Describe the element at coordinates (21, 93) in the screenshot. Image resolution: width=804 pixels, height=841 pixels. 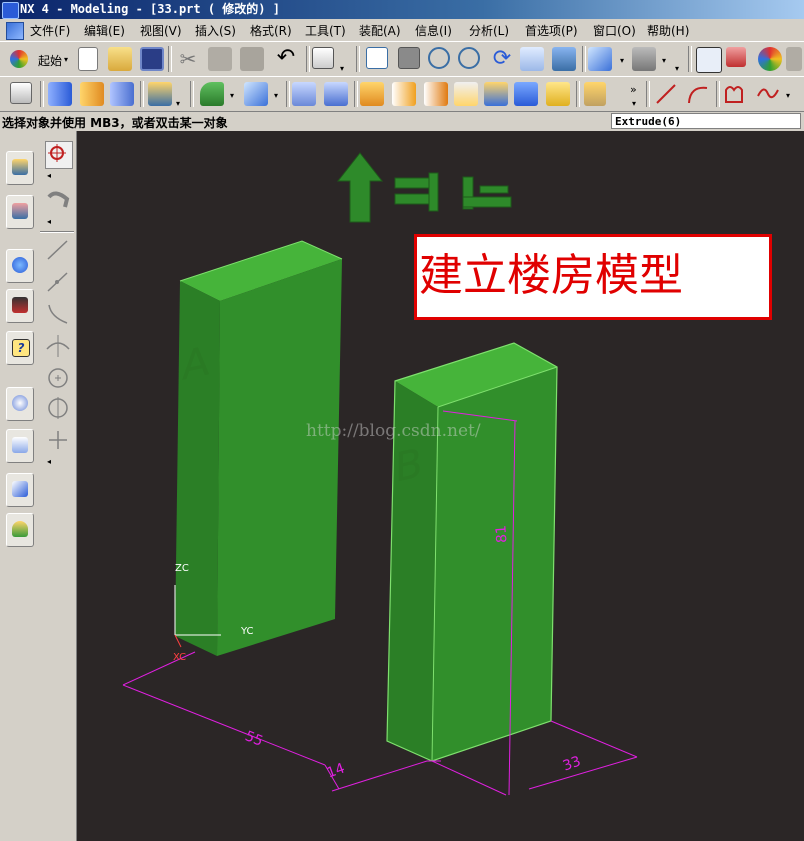
I see `sketch-icon` at that location.